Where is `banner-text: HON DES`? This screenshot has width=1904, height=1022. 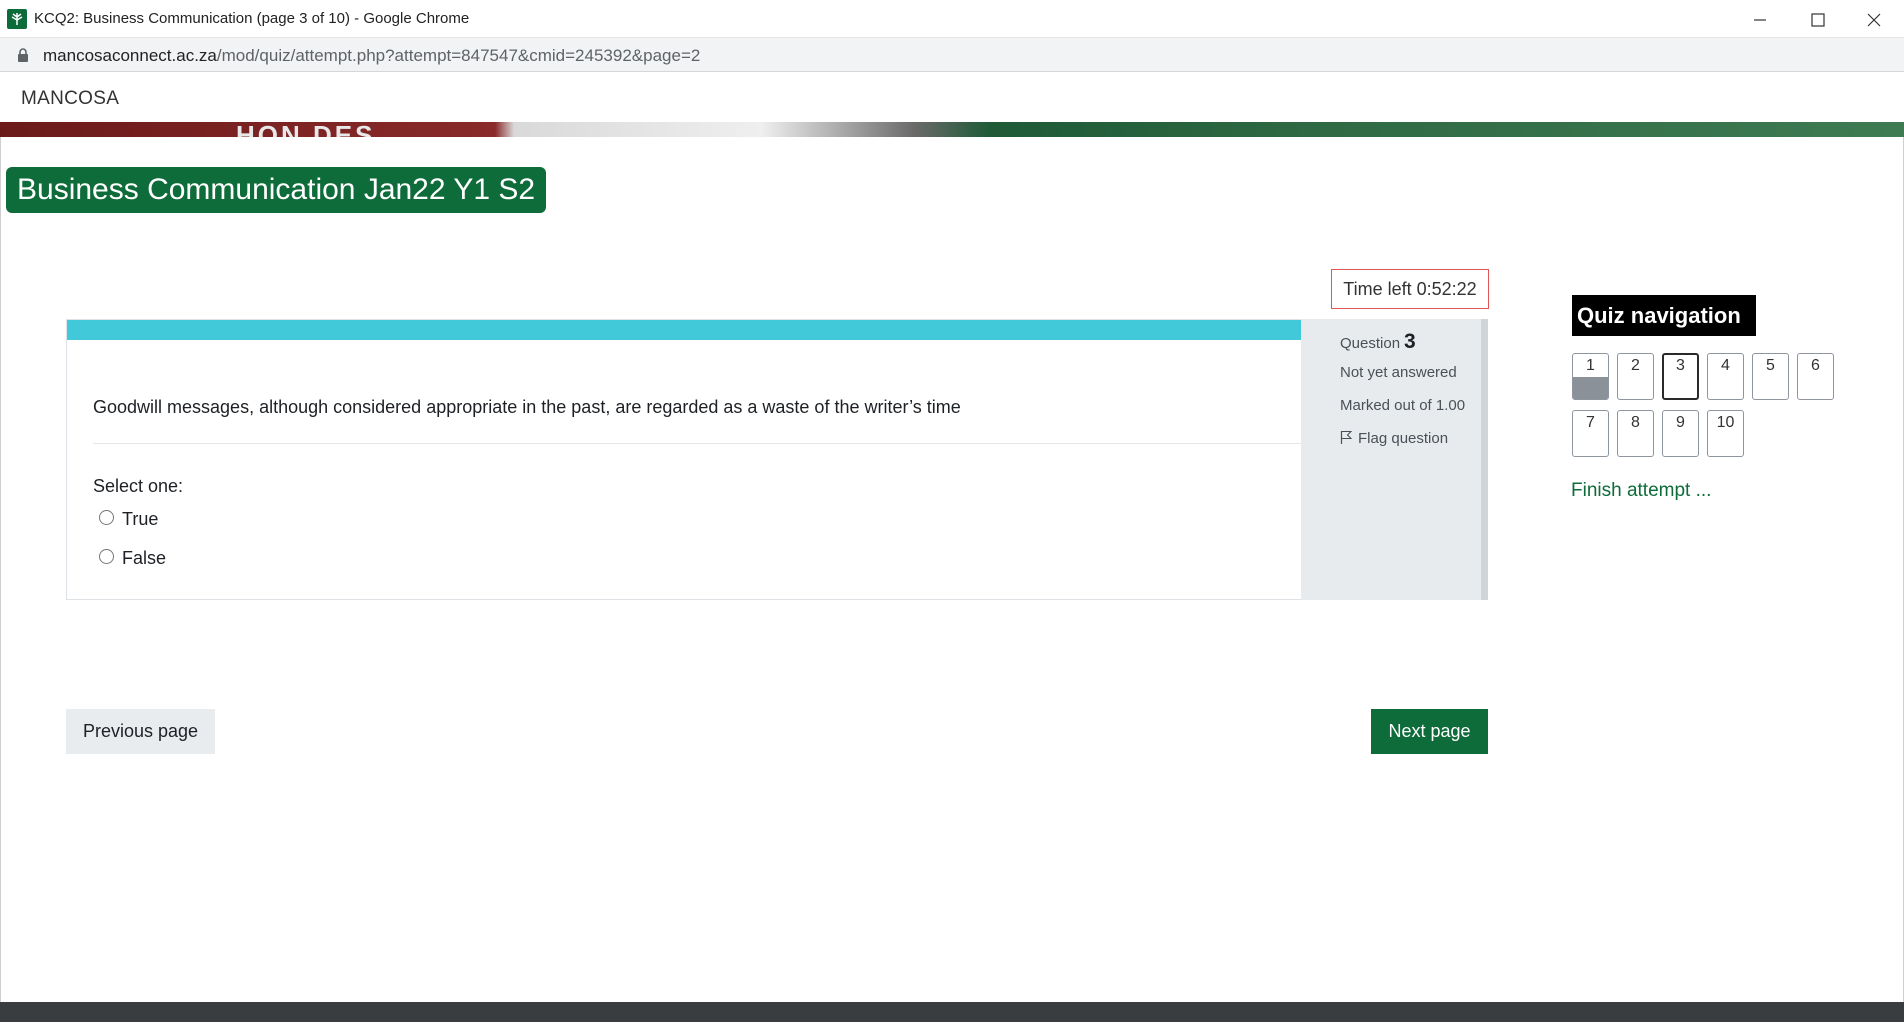
banner-text: HON DES is located at coordinates (306, 129).